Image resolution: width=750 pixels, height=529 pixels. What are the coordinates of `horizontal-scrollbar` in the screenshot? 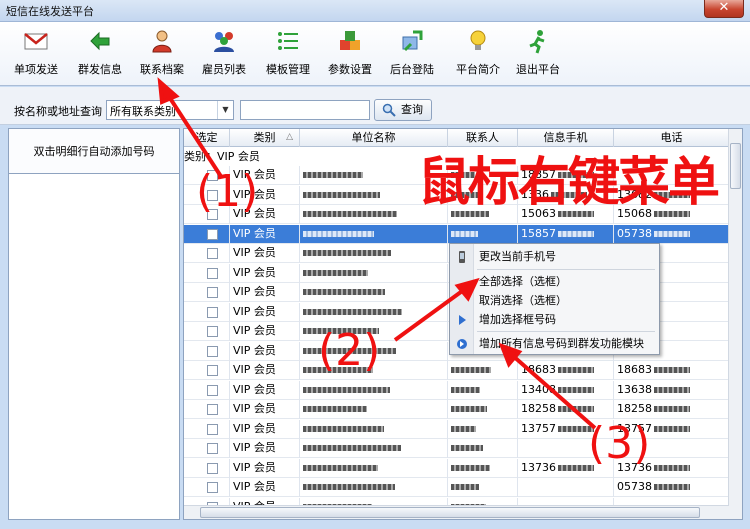 It's located at (456, 512).